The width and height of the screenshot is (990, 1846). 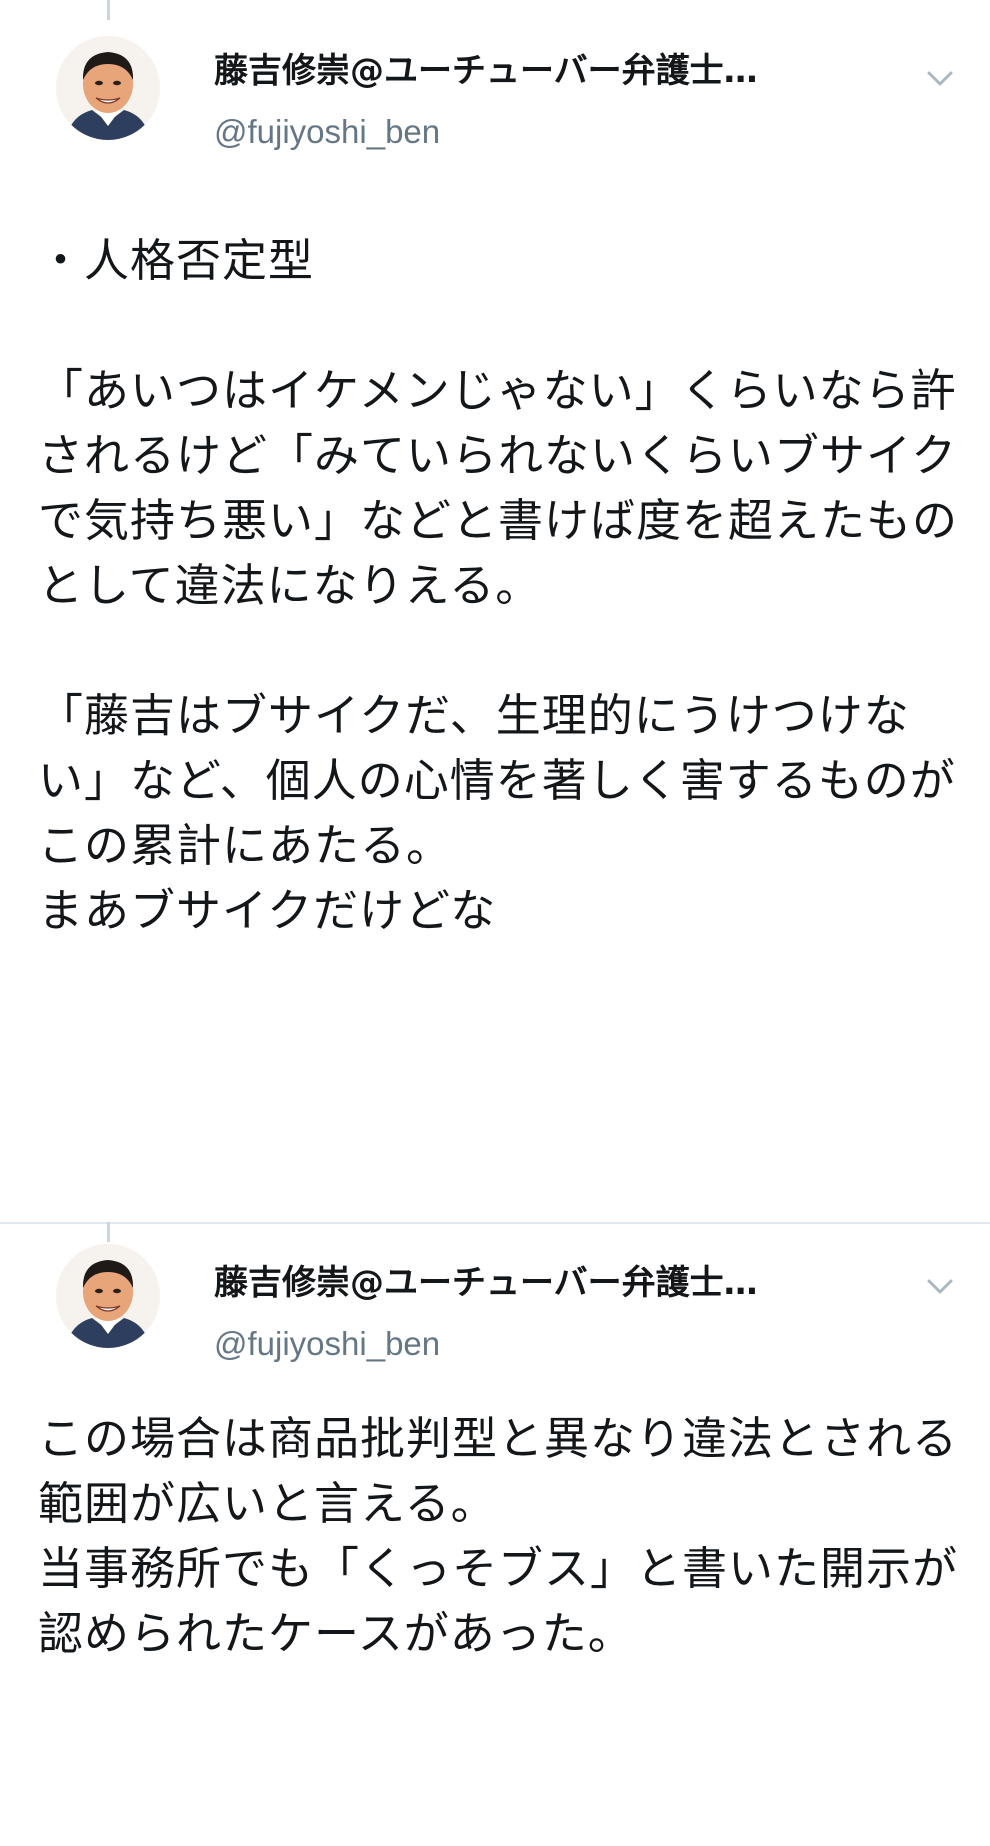 What do you see at coordinates (495, 1223) in the screenshot?
I see `divider` at bounding box center [495, 1223].